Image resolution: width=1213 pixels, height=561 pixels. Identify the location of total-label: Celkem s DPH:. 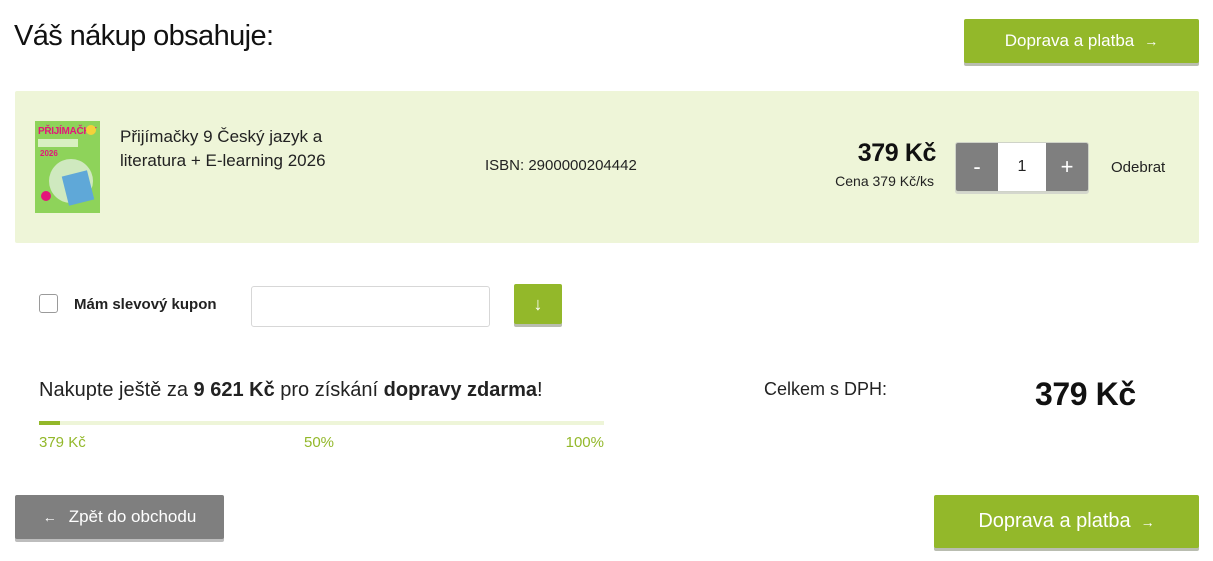
(826, 389).